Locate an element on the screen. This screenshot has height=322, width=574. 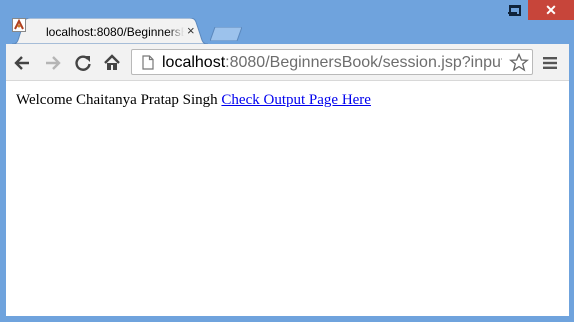
maximize-button is located at coordinates (514, 10).